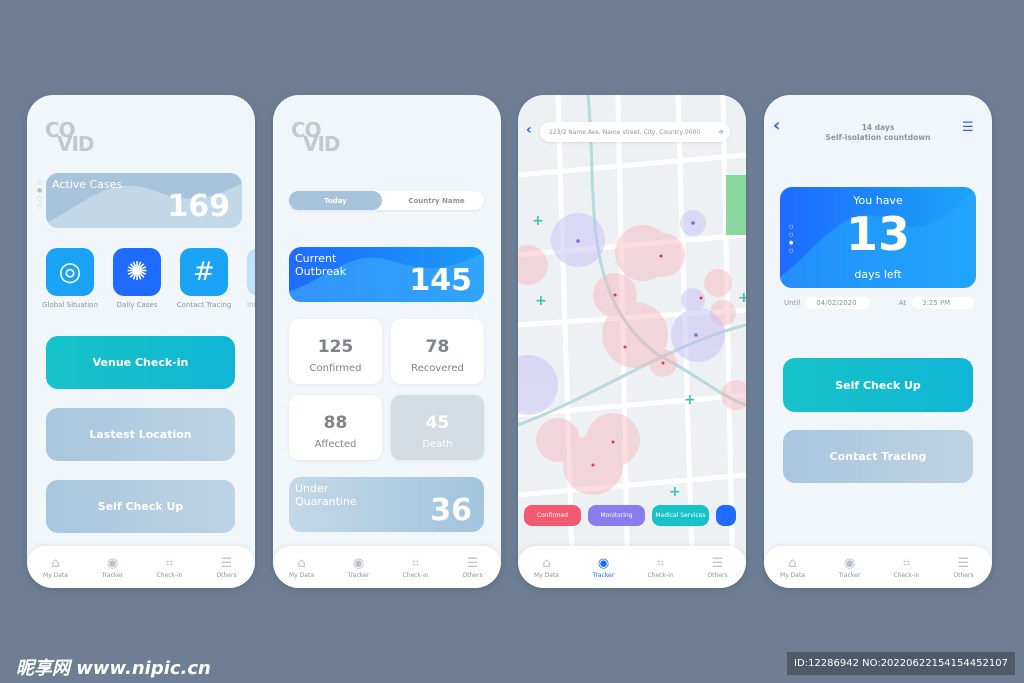 Image resolution: width=1024 pixels, height=683 pixels. I want to click on stat-death: 45 Death, so click(437, 427).